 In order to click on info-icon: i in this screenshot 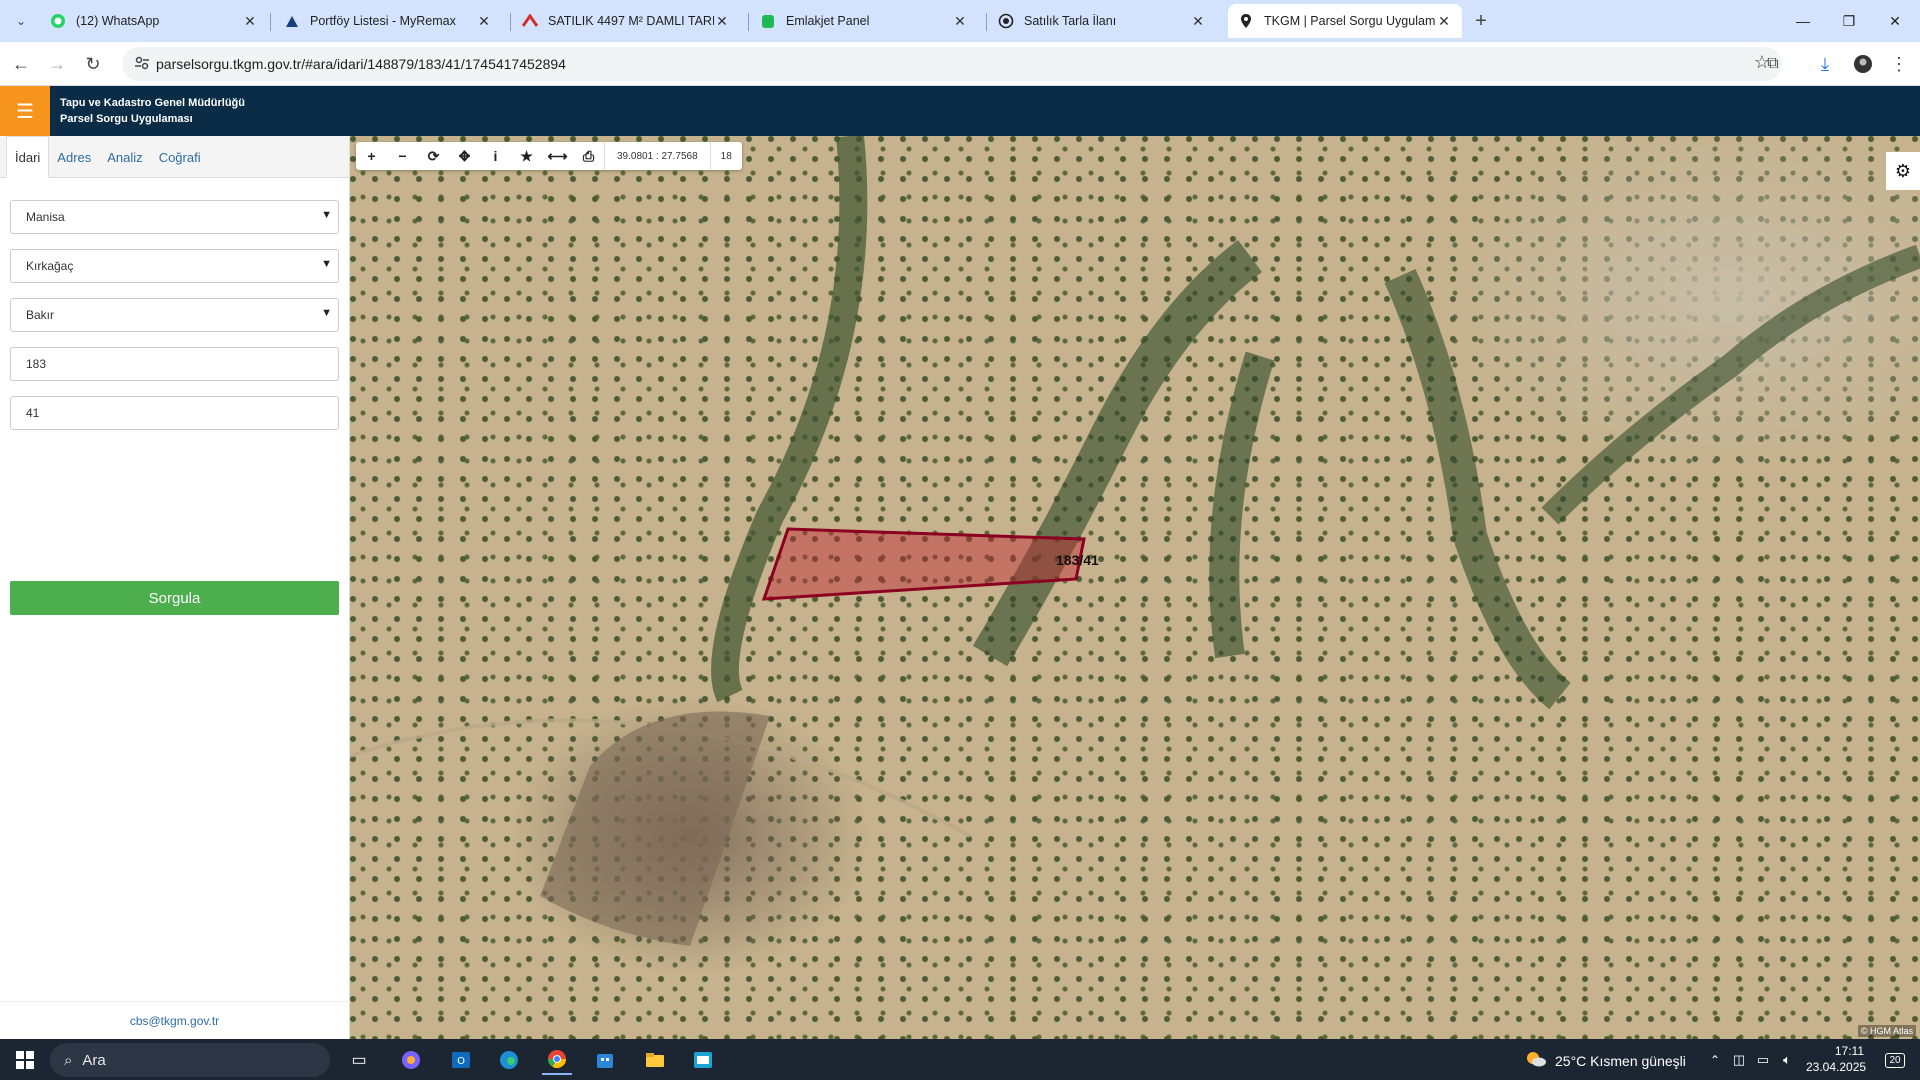, I will do `click(495, 156)`.